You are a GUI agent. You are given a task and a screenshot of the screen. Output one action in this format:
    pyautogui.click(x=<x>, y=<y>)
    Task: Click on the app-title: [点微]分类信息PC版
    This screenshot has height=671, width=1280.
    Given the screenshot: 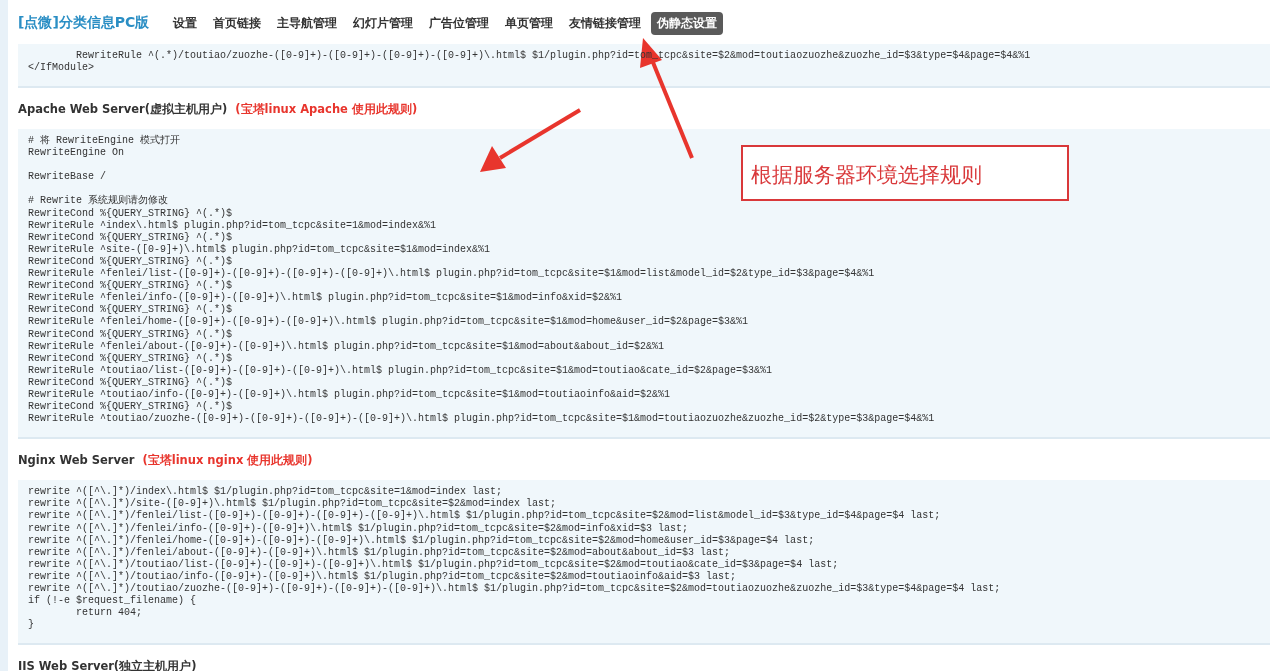 What is the action you would take?
    pyautogui.click(x=84, y=23)
    